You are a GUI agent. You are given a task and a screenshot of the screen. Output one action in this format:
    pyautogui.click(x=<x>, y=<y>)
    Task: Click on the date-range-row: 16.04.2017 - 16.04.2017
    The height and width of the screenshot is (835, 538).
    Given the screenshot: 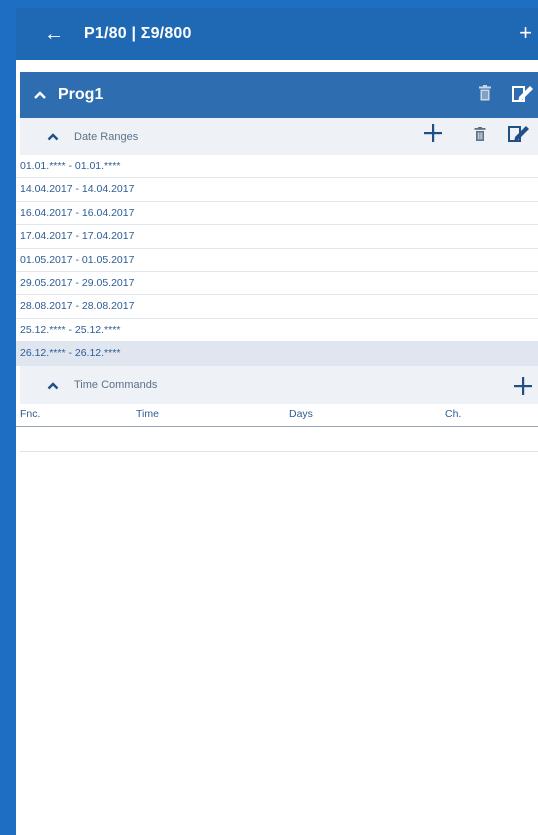 What is the action you would take?
    pyautogui.click(x=277, y=214)
    